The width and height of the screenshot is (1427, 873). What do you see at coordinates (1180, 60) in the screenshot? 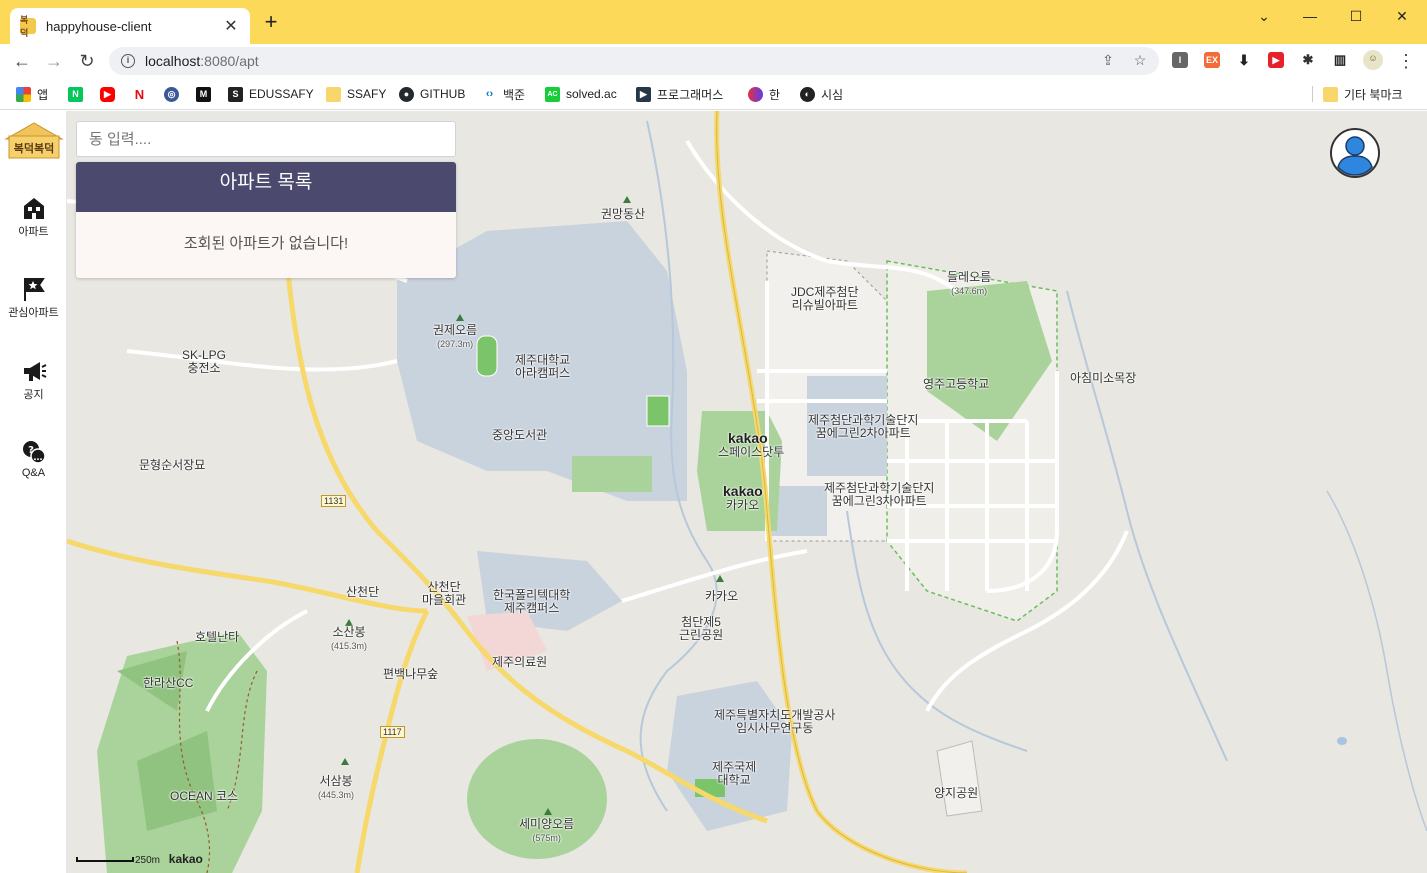
I see `extension-icon: I` at bounding box center [1180, 60].